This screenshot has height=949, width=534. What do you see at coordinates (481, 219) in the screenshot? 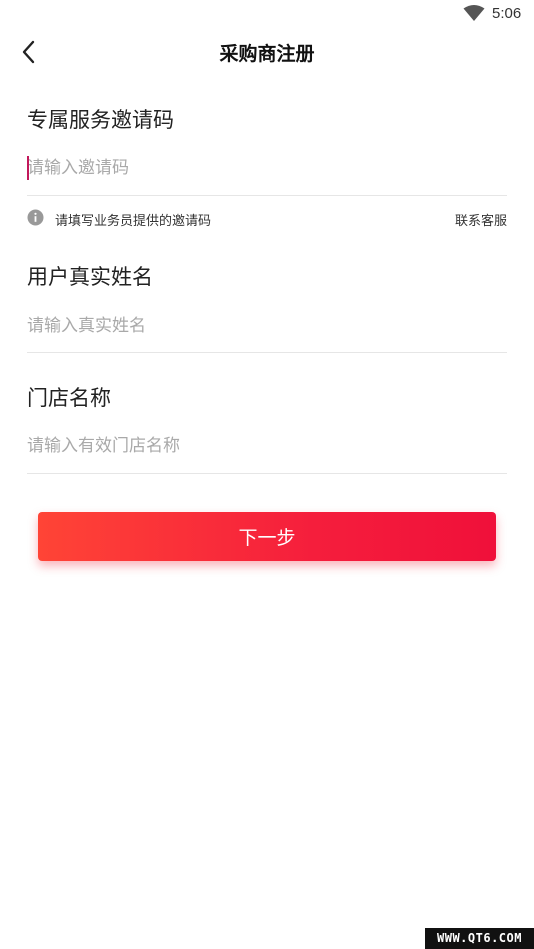
I see `contact-support-link: 联系客服` at bounding box center [481, 219].